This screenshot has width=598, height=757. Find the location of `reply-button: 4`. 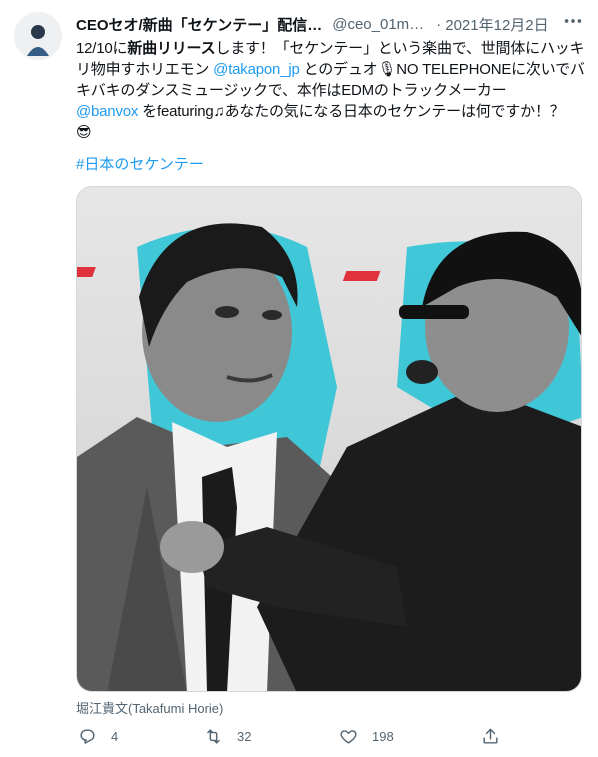

reply-button: 4 is located at coordinates (98, 736).